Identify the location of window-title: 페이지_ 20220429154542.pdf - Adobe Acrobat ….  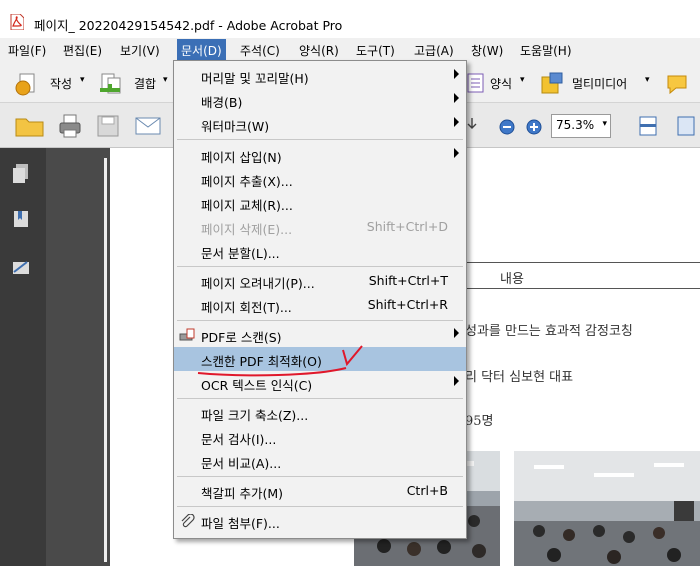
(188, 25).